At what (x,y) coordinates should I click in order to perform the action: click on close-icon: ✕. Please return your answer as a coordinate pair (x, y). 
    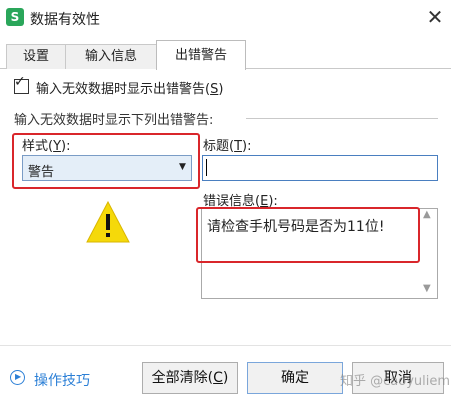
    Looking at the image, I should click on (435, 17).